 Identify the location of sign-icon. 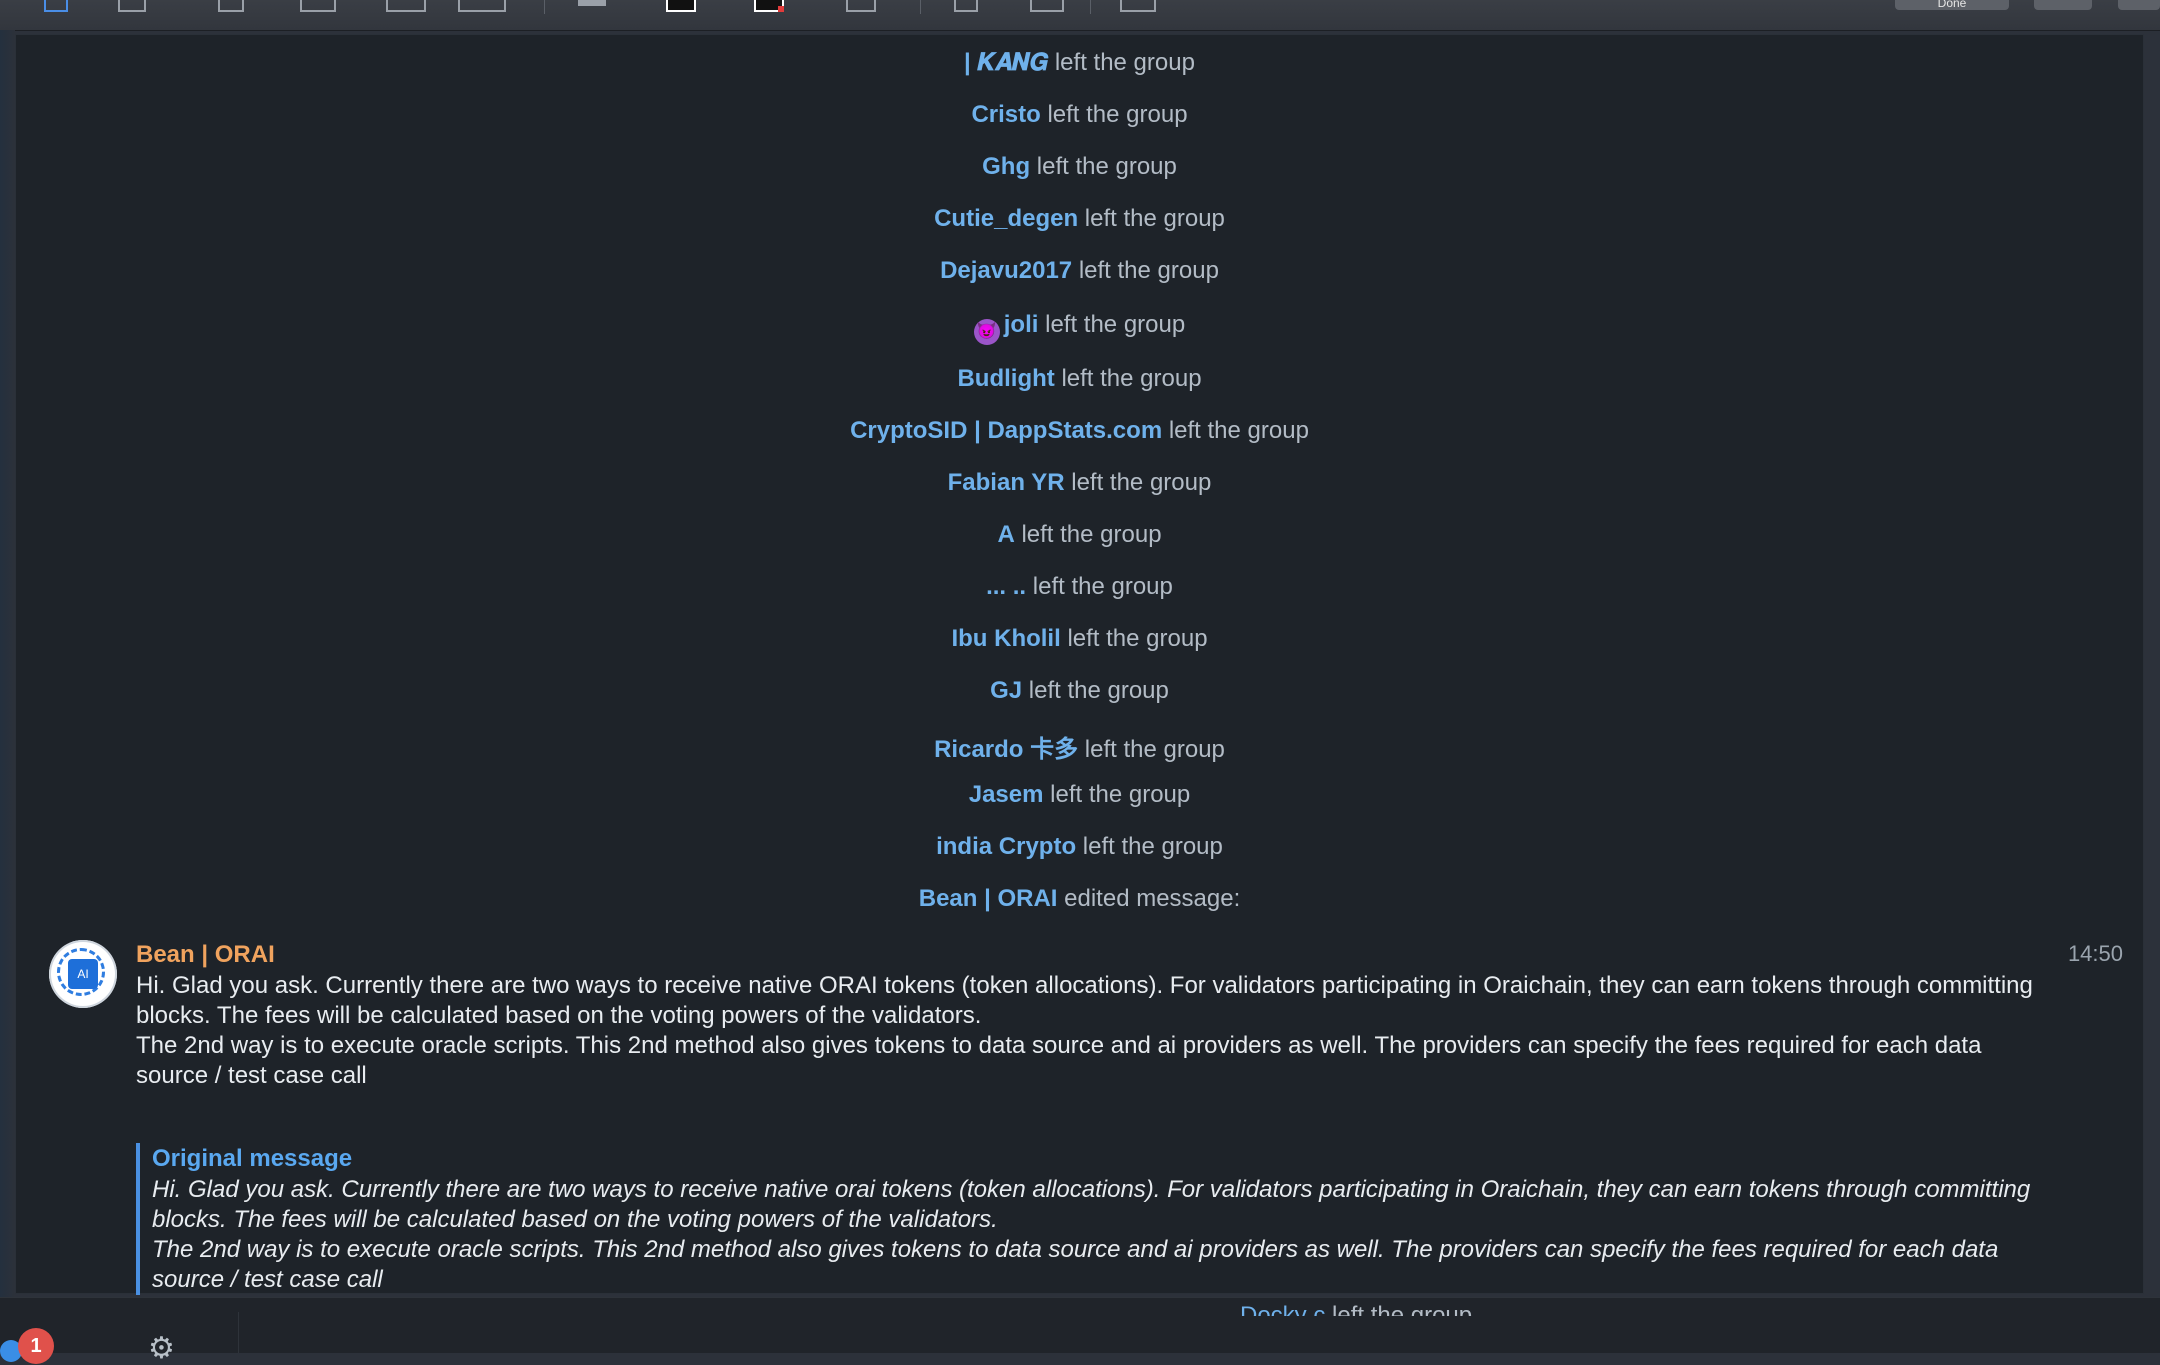
(482, 6).